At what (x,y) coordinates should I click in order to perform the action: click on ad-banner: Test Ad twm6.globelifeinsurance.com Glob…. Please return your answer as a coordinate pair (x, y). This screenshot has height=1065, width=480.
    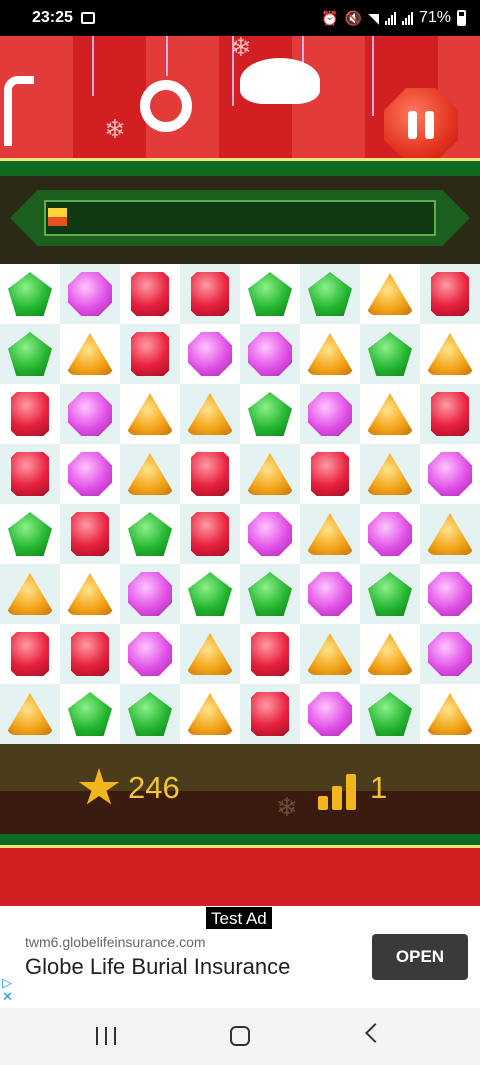
    Looking at the image, I should click on (240, 957).